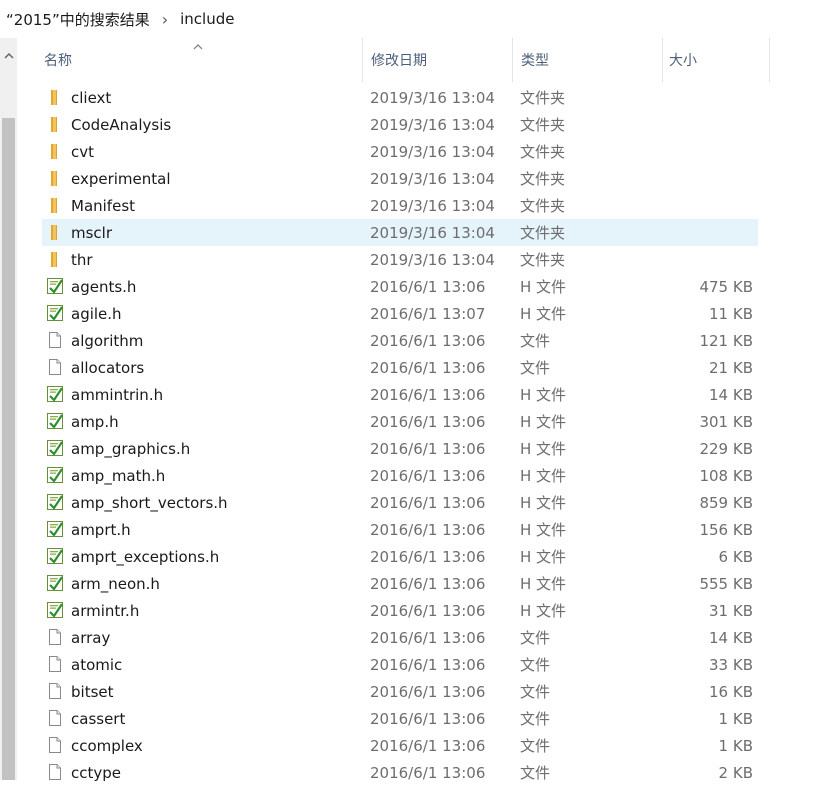 The width and height of the screenshot is (828, 786). I want to click on file-size: 1 KB, so click(735, 718).